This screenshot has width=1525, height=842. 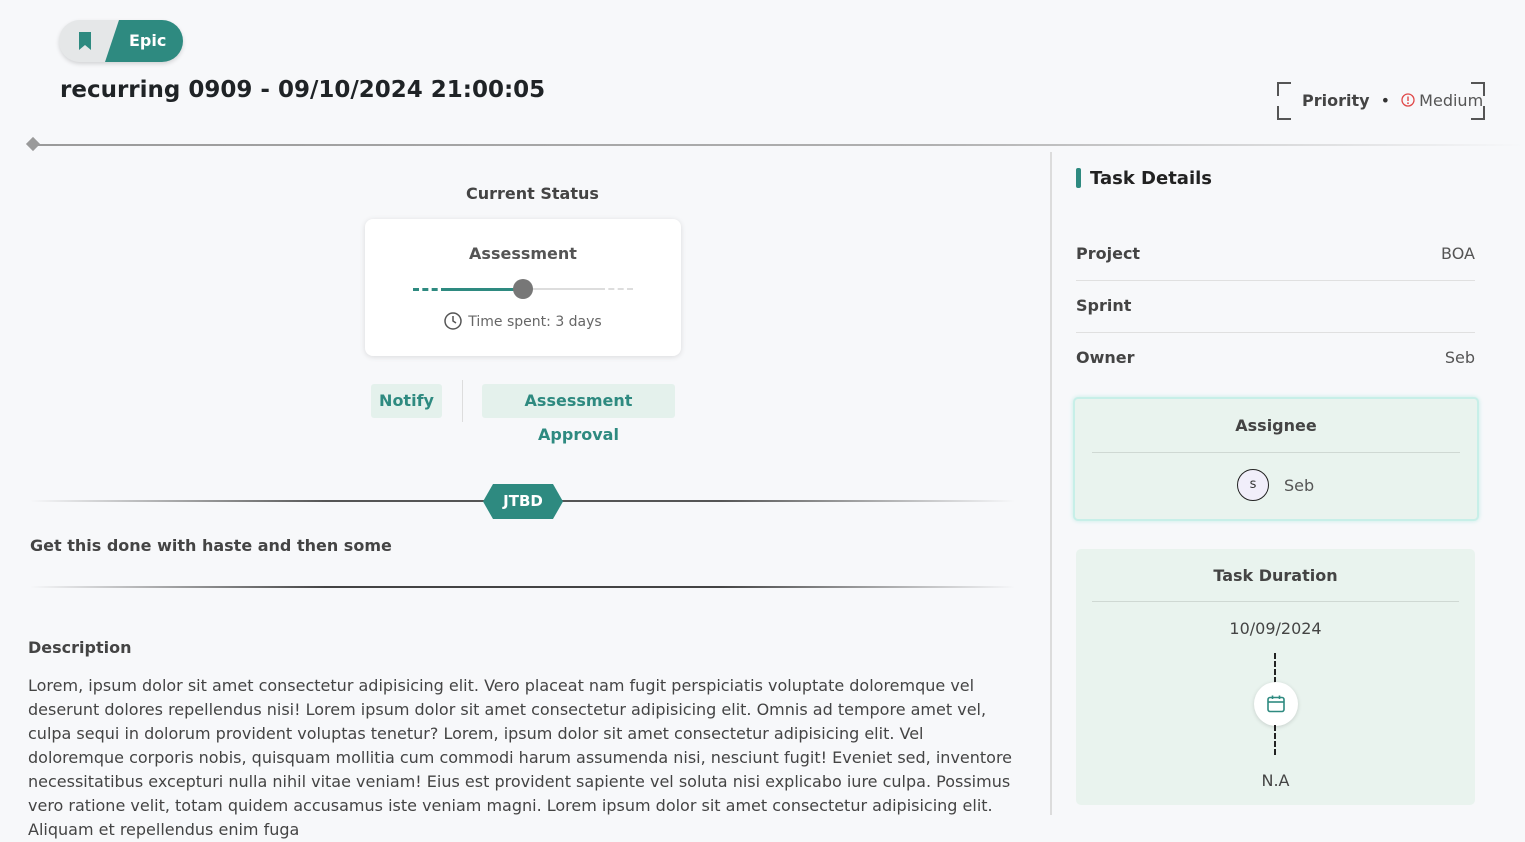 What do you see at coordinates (535, 322) in the screenshot?
I see `time-spent-text: Time spent: 3 days` at bounding box center [535, 322].